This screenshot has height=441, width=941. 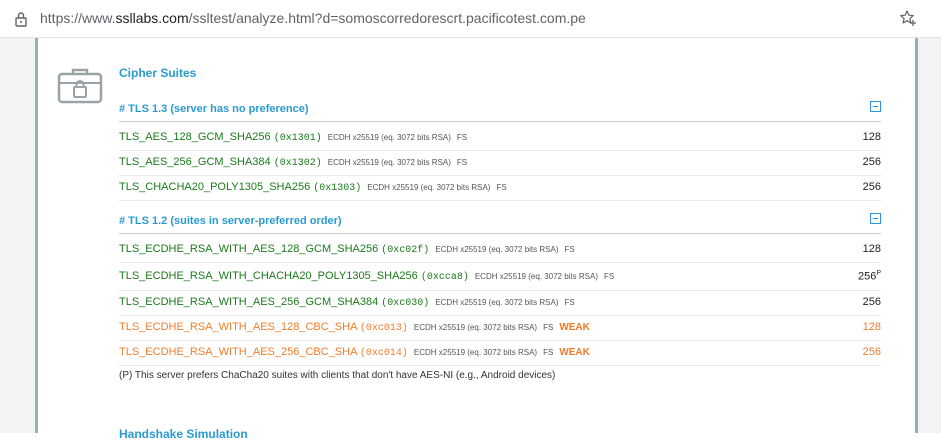 What do you see at coordinates (214, 109) in the screenshot?
I see `group-title: # TLS 1.3 (server has no preference)` at bounding box center [214, 109].